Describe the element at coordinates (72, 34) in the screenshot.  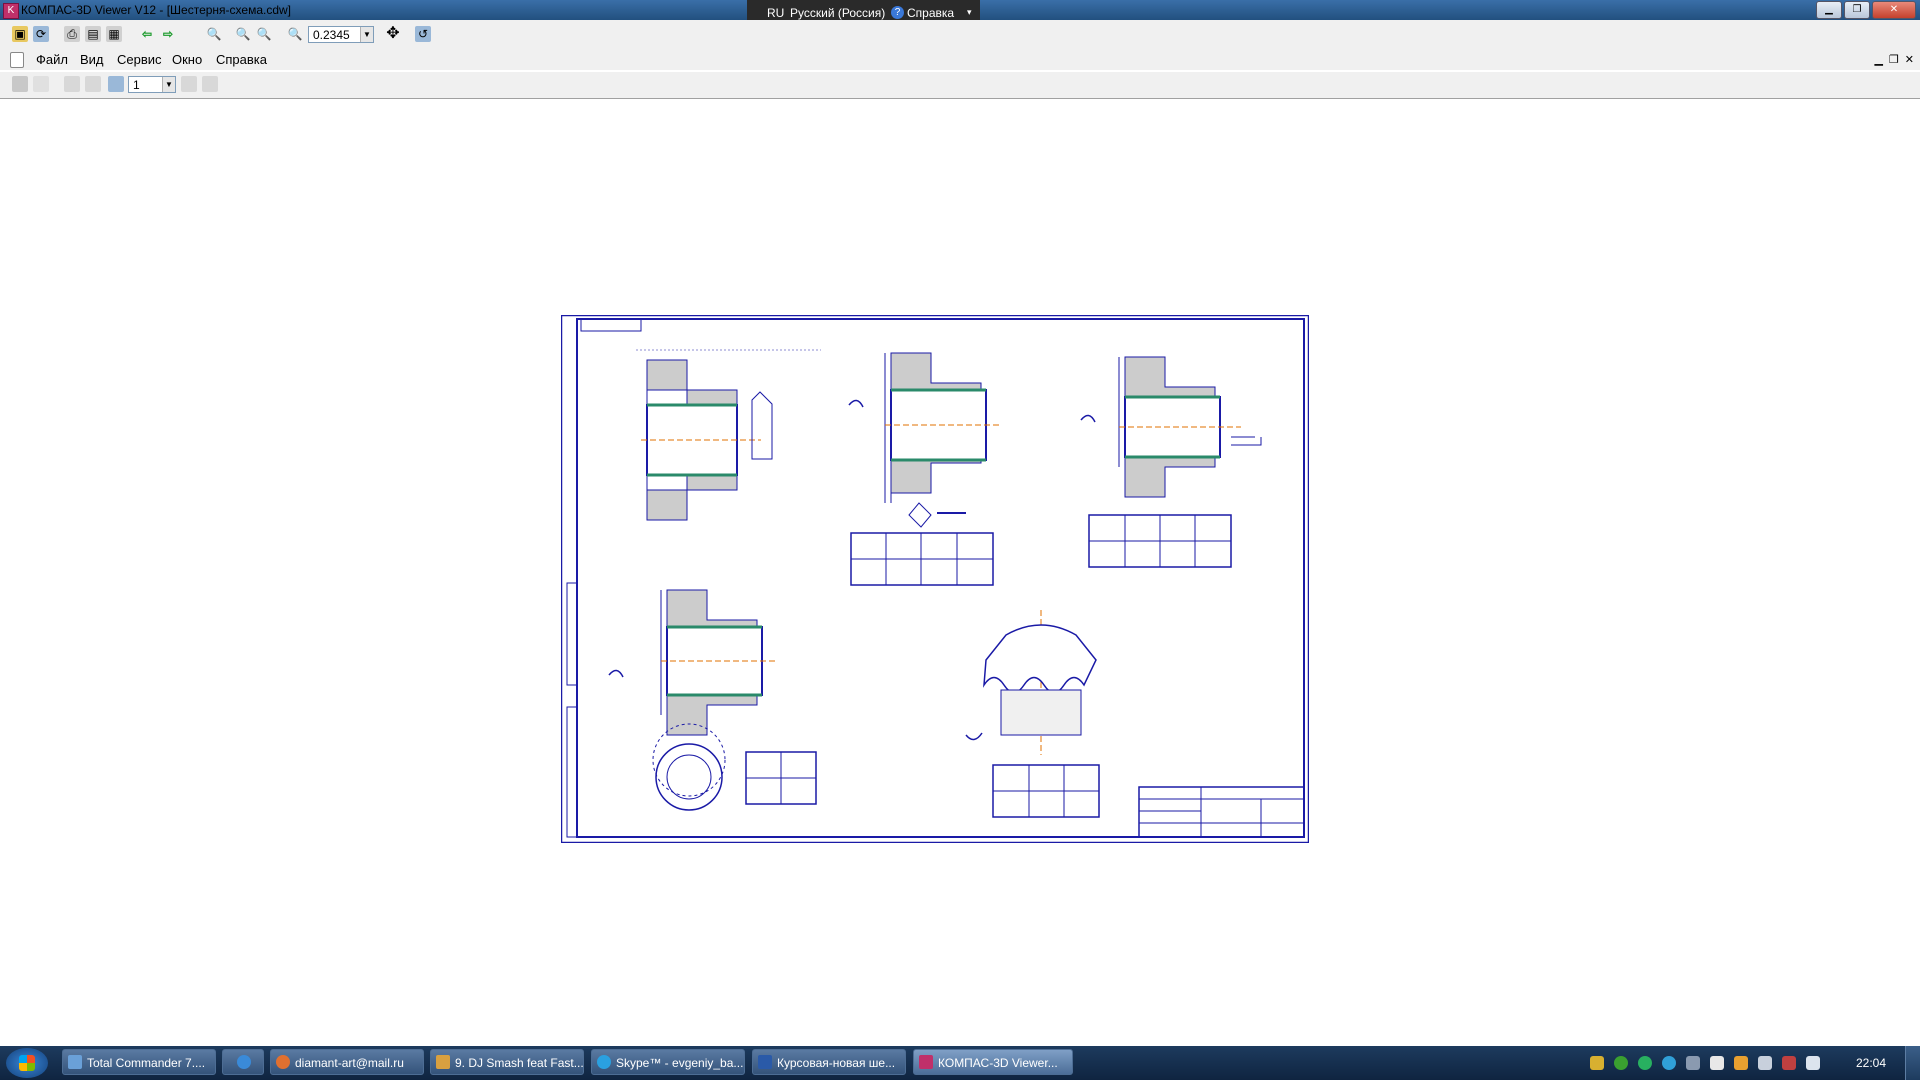
I see `print-icon: ⎙` at that location.